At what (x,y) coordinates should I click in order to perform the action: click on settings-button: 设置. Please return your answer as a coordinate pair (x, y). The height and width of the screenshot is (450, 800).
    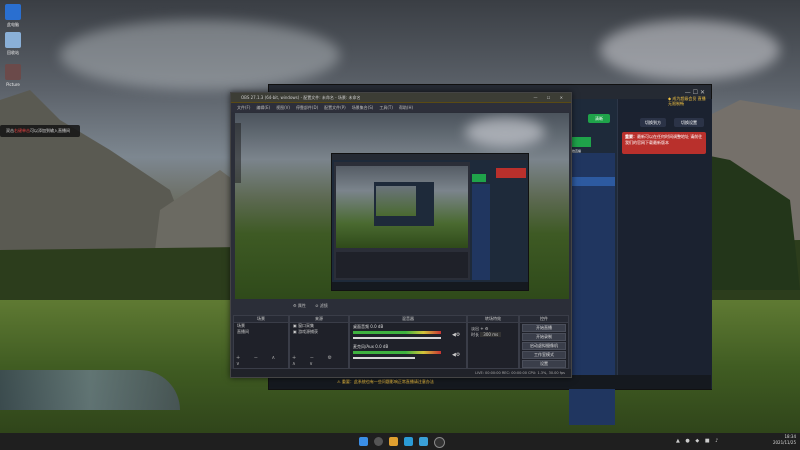
    Looking at the image, I should click on (544, 364).